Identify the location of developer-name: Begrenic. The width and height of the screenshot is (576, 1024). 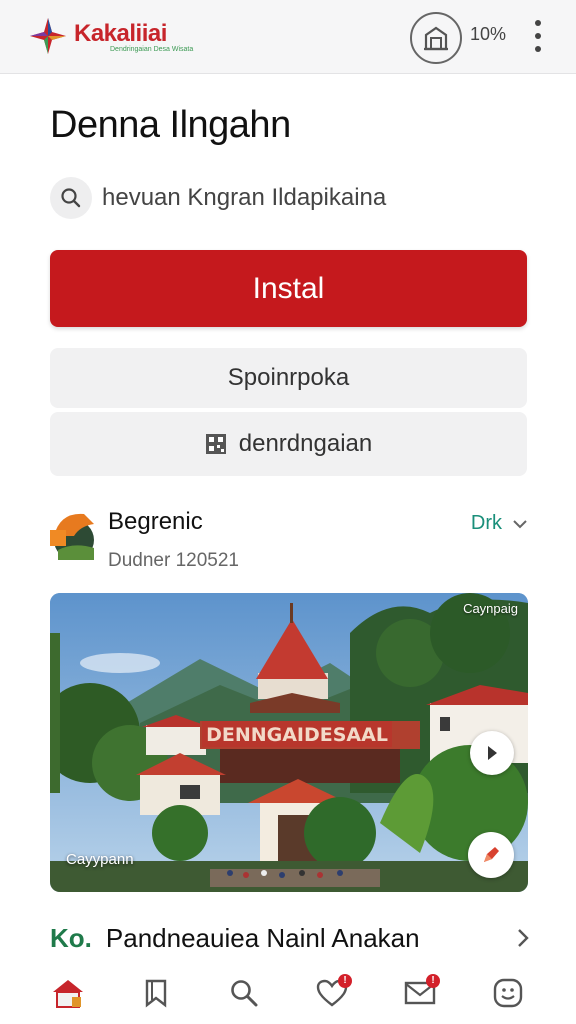
(155, 522).